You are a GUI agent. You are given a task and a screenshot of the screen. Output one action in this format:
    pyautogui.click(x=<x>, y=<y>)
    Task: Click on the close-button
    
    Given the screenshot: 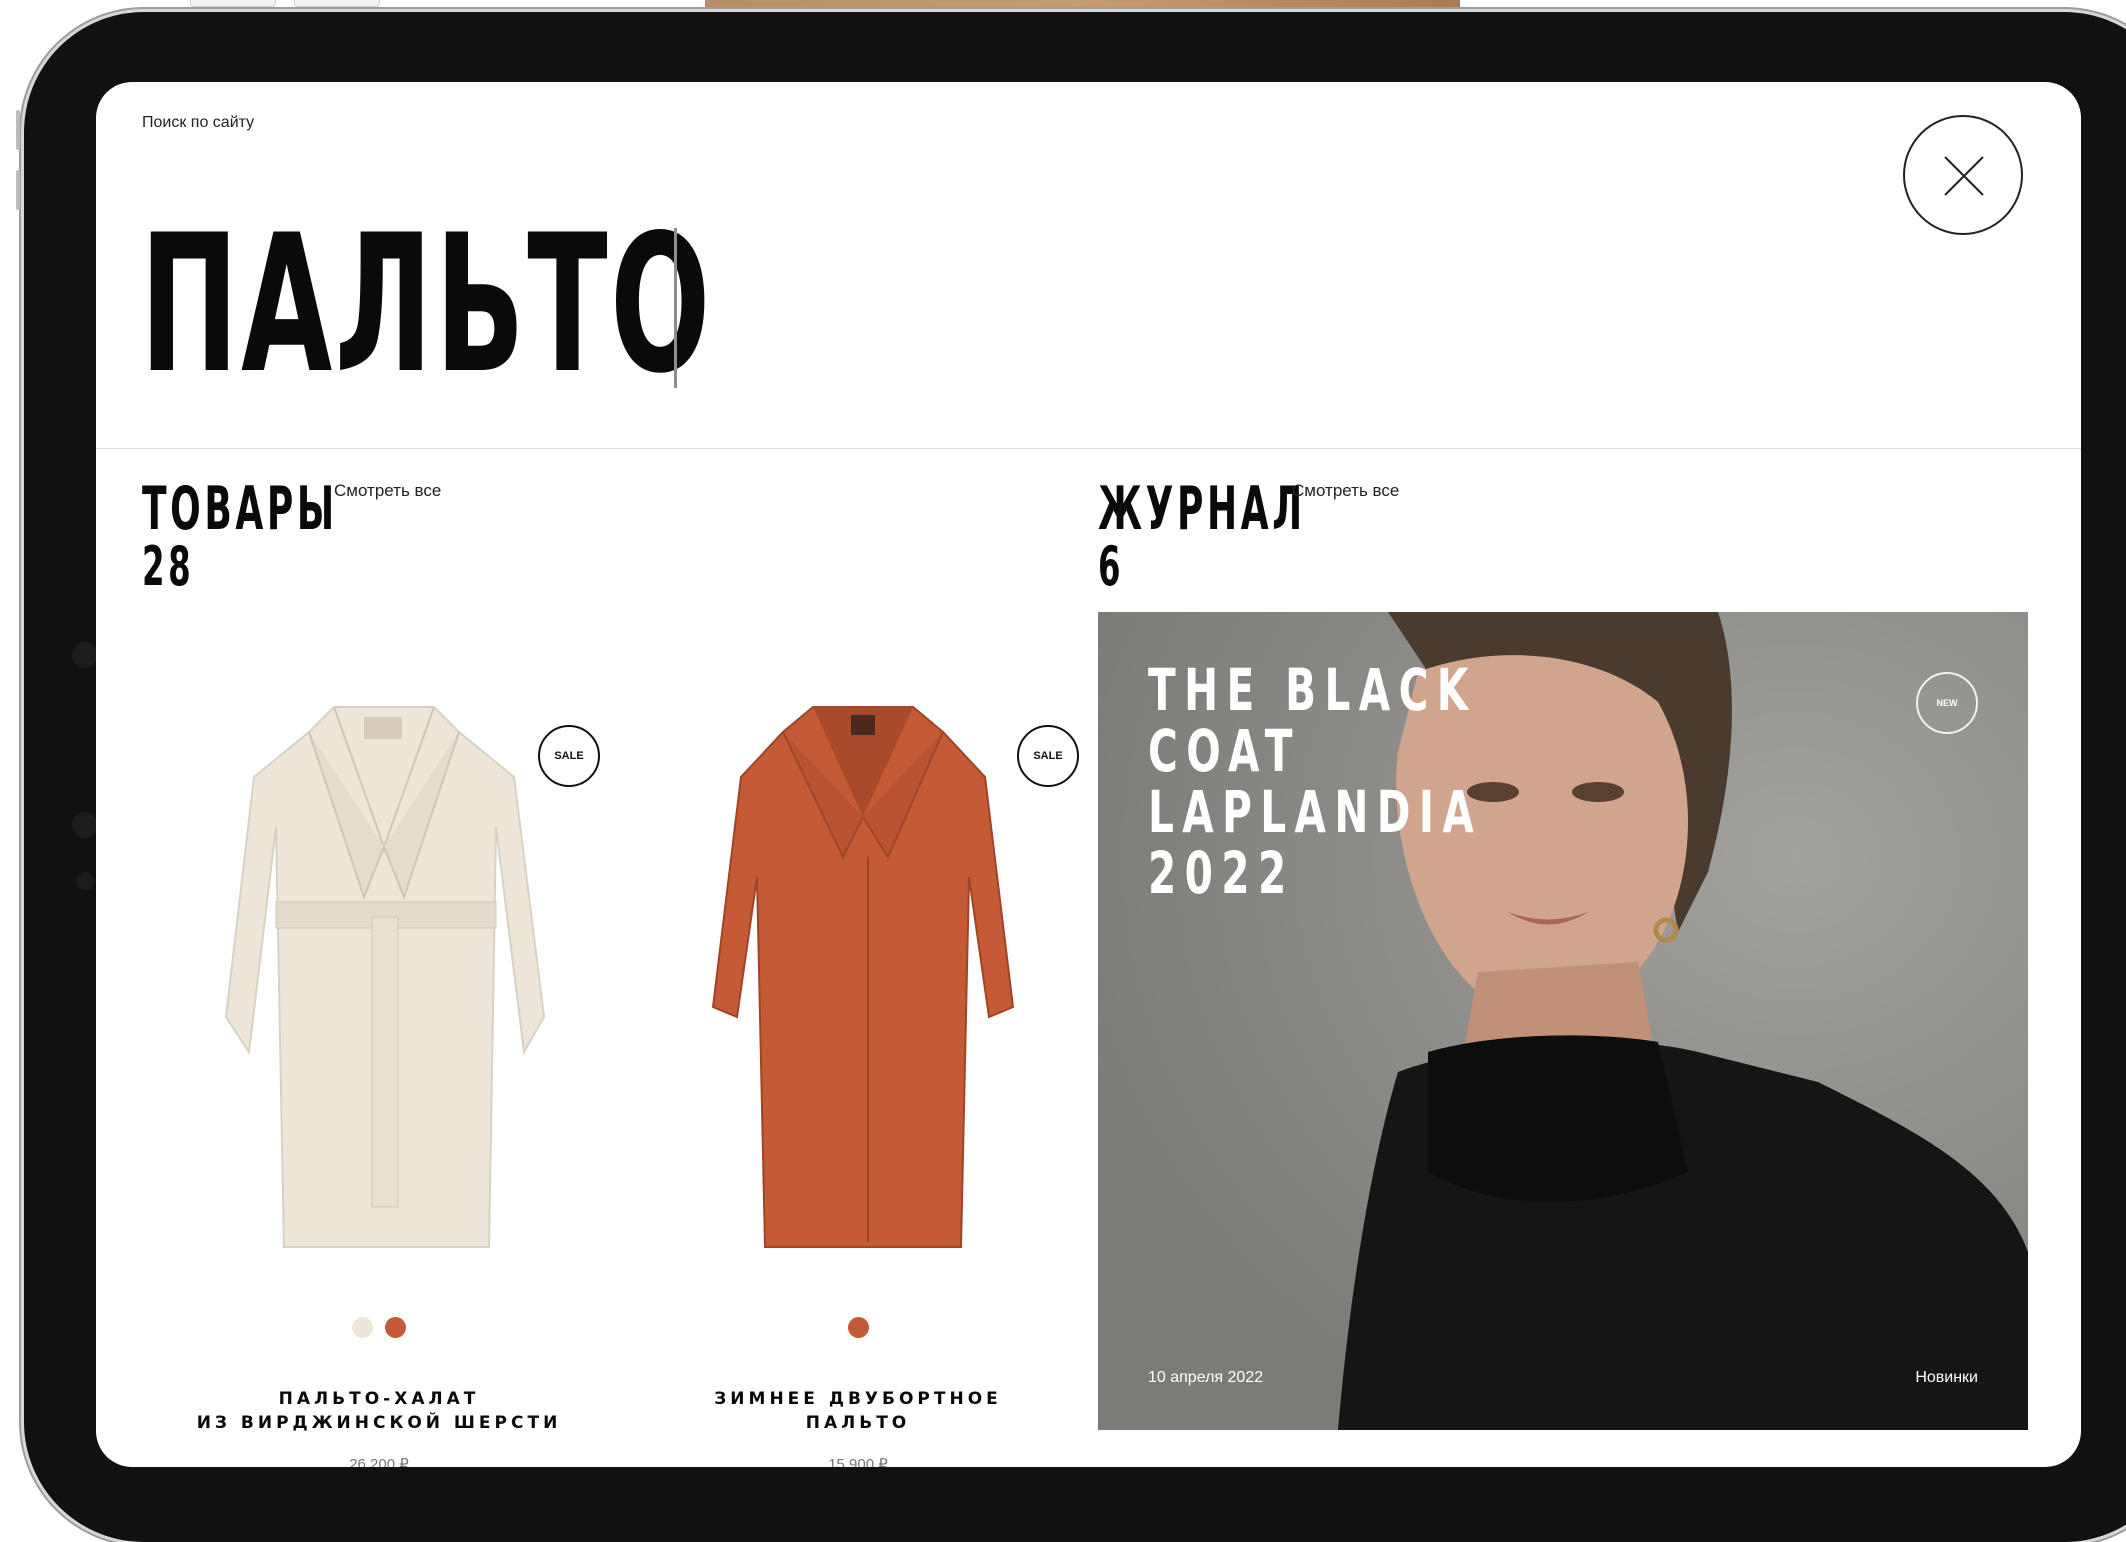 What is the action you would take?
    pyautogui.click(x=1963, y=175)
    